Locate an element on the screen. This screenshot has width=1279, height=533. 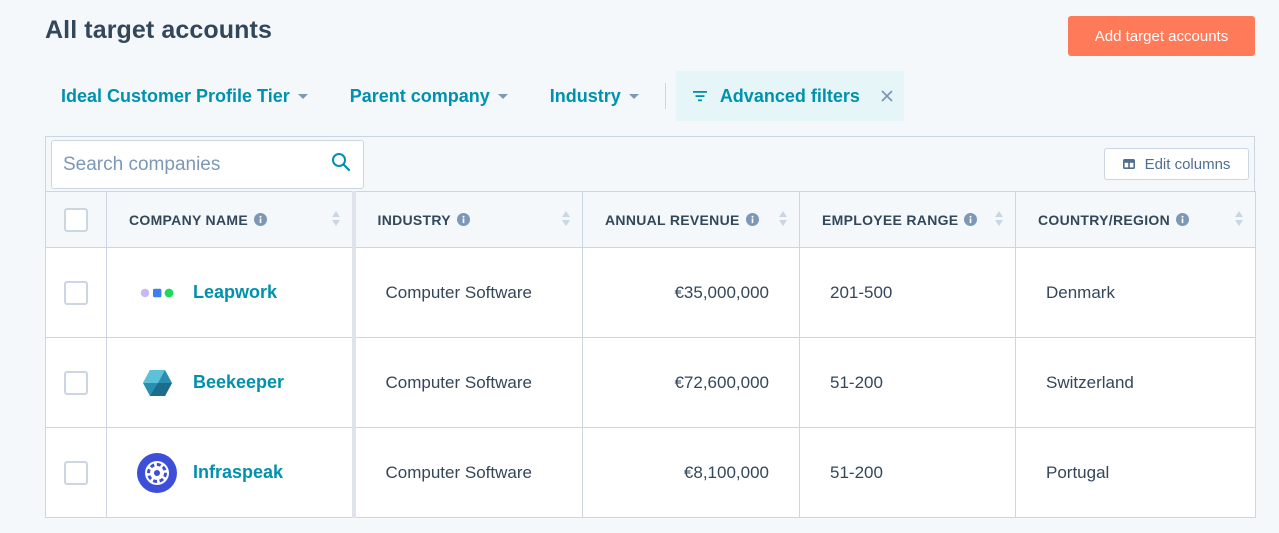
column-header-employee-range: EMPLOYEE RANGE is located at coordinates (907, 219).